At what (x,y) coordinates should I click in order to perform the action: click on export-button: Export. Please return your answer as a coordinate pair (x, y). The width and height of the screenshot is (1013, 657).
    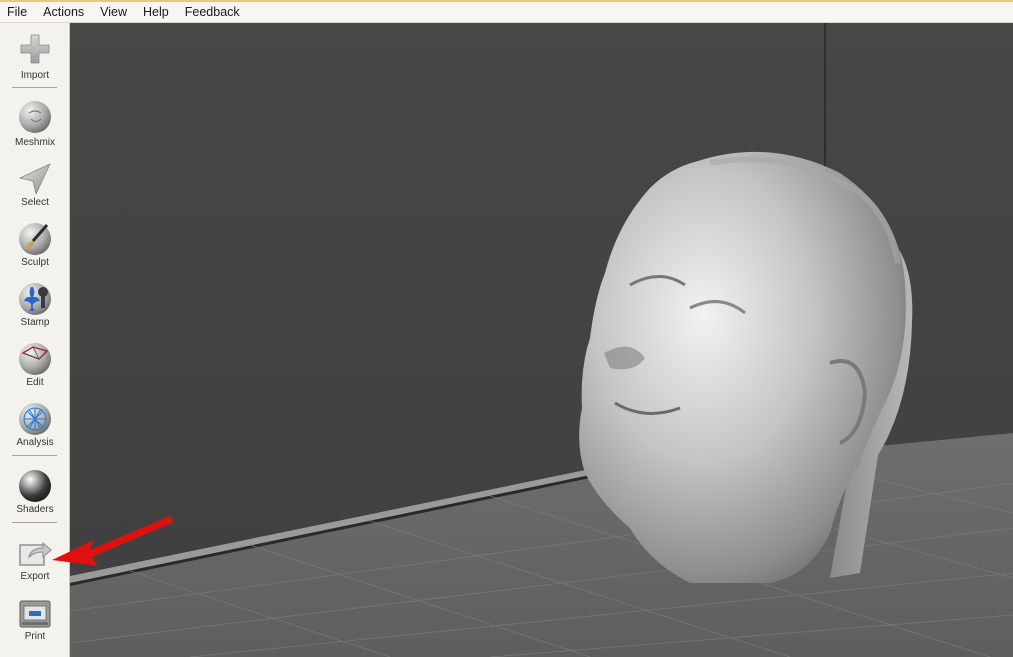
    Looking at the image, I should click on (35, 559).